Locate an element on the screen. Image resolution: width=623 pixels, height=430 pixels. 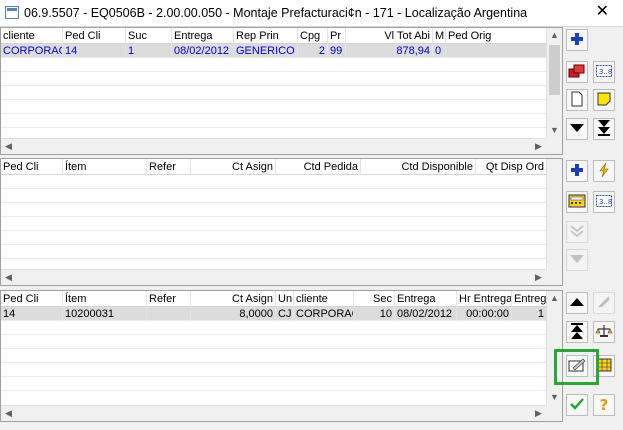
add-button is located at coordinates (577, 40).